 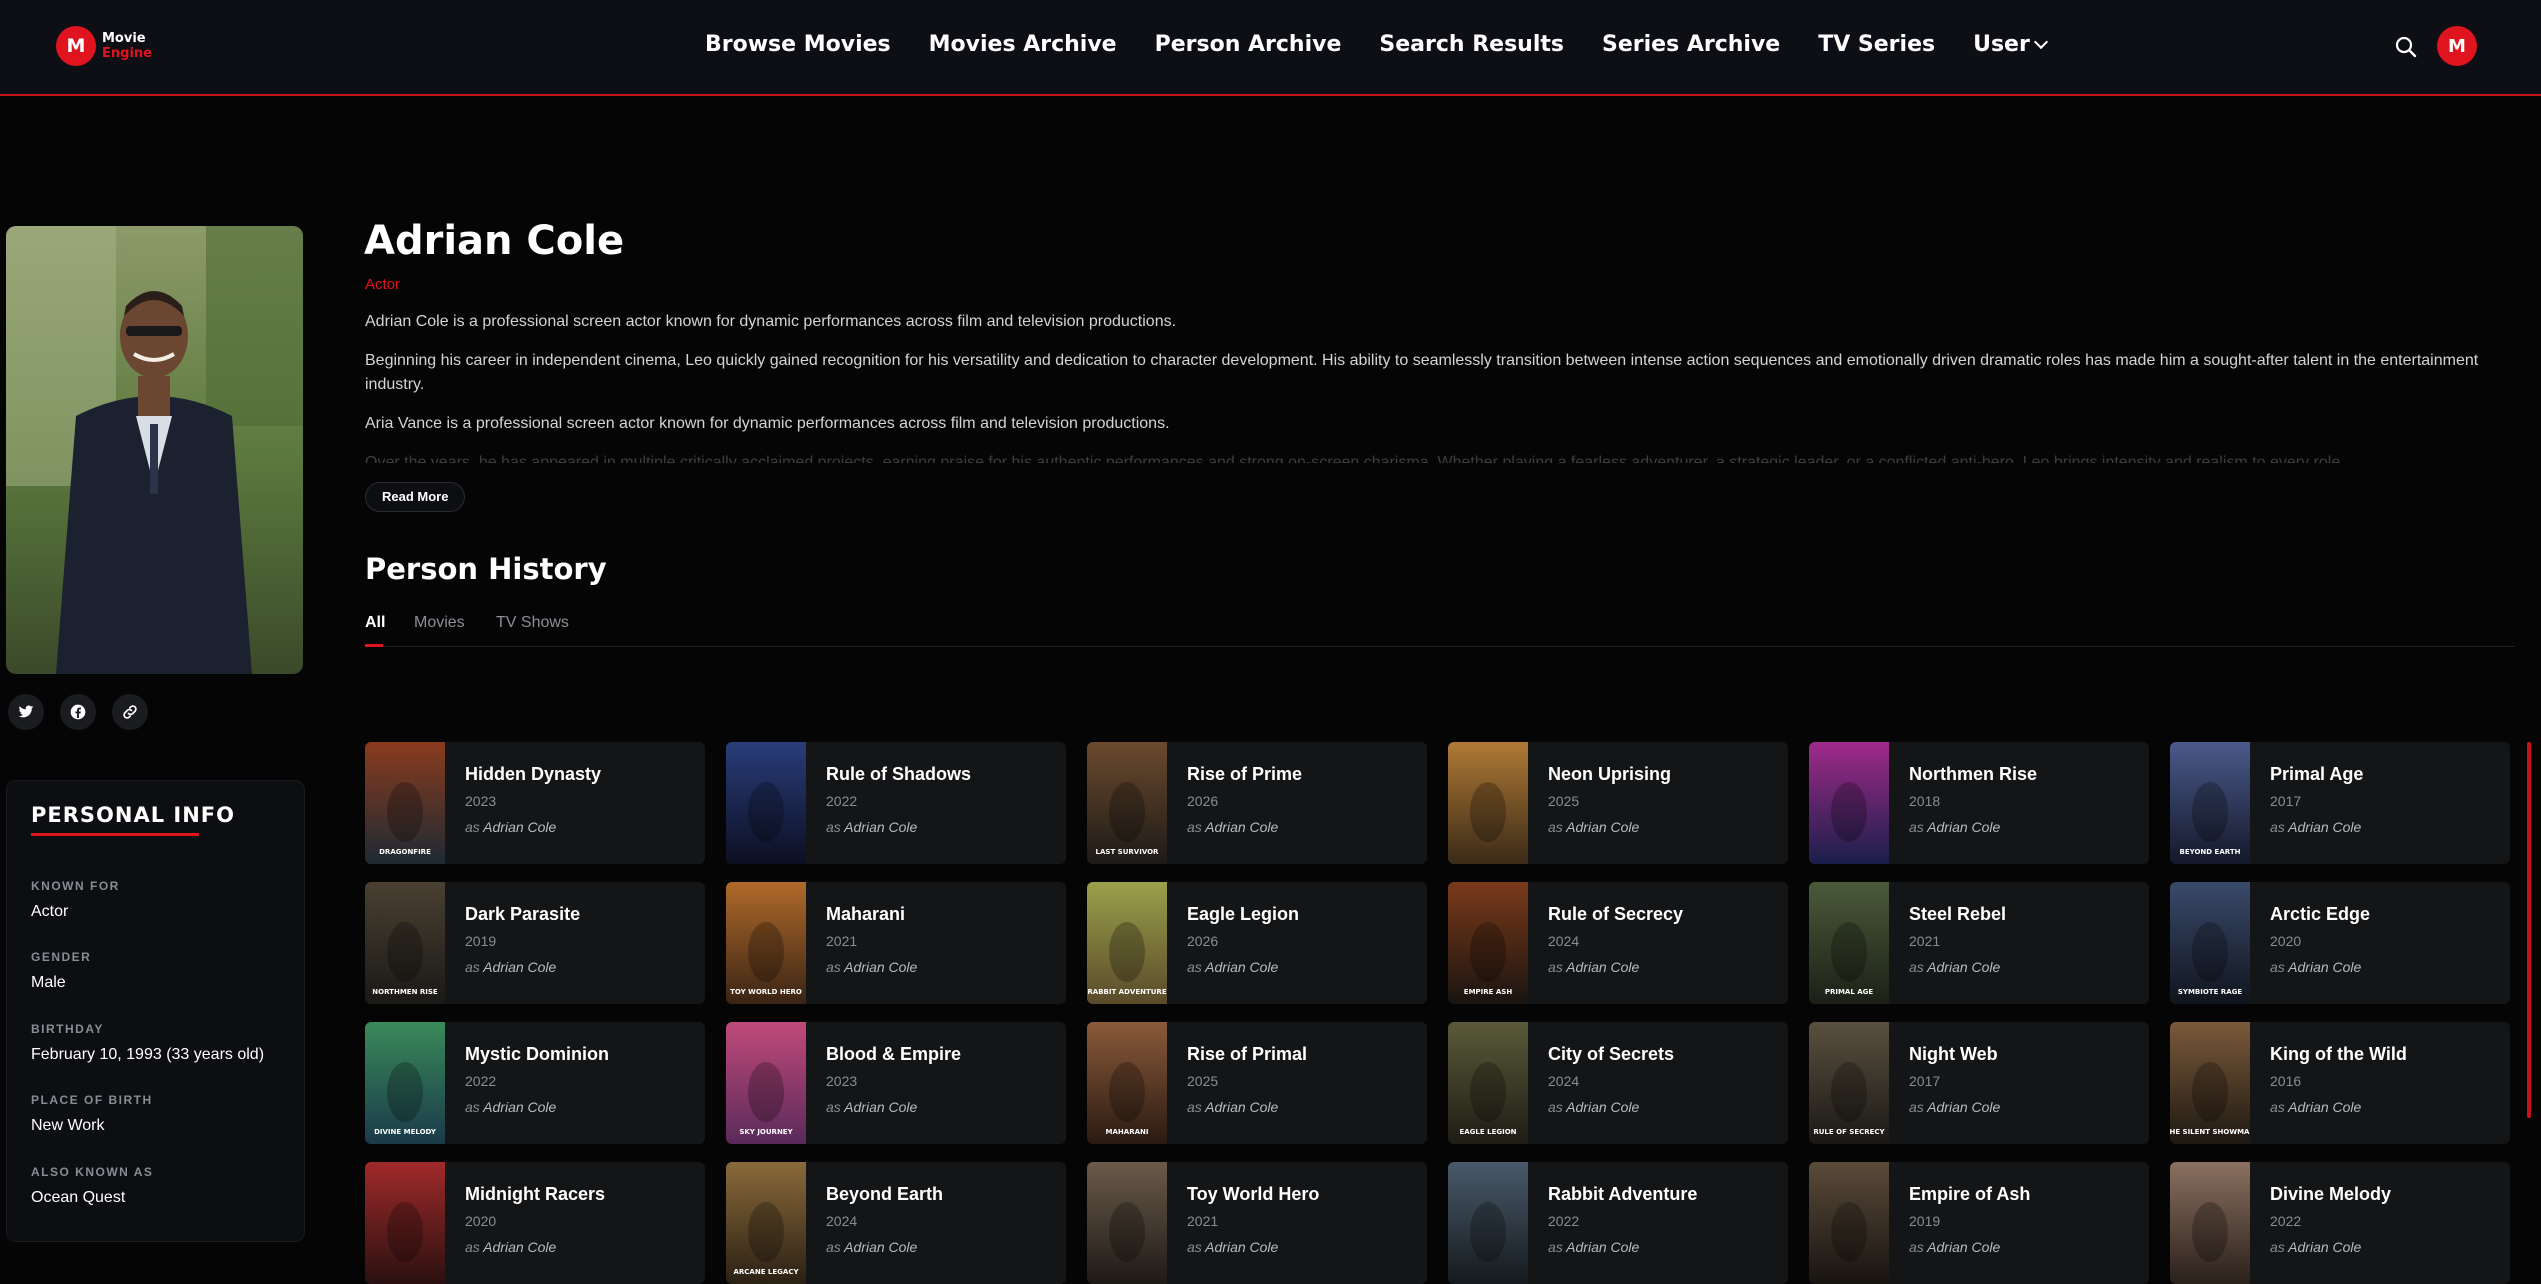 What do you see at coordinates (537, 1054) in the screenshot?
I see `card-title: Mystic Dominion` at bounding box center [537, 1054].